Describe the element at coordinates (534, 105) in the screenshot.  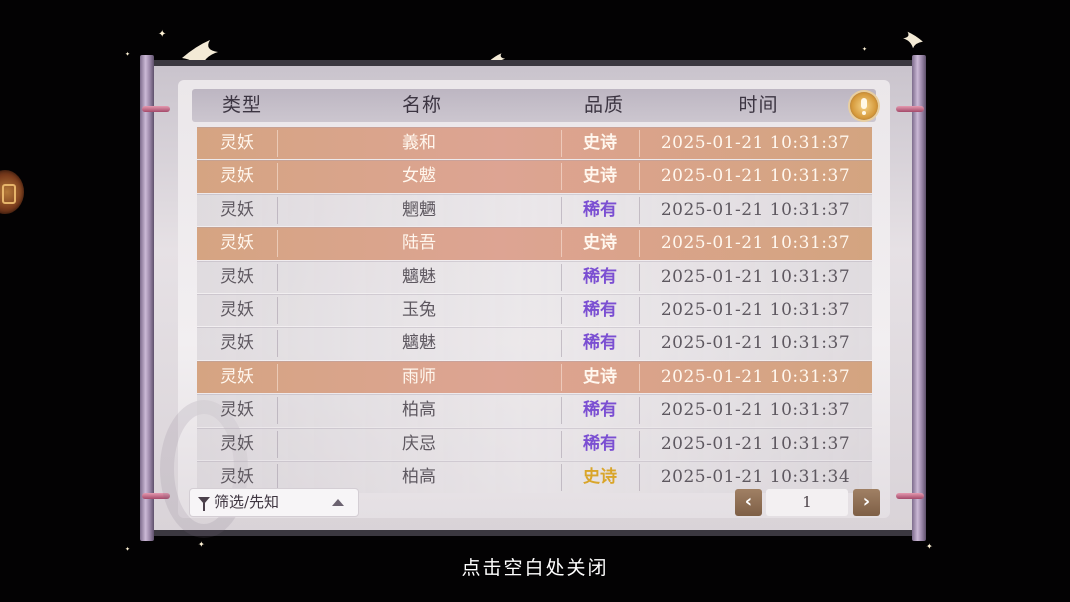
I see `table-header: 类型 名称 品质 时间` at that location.